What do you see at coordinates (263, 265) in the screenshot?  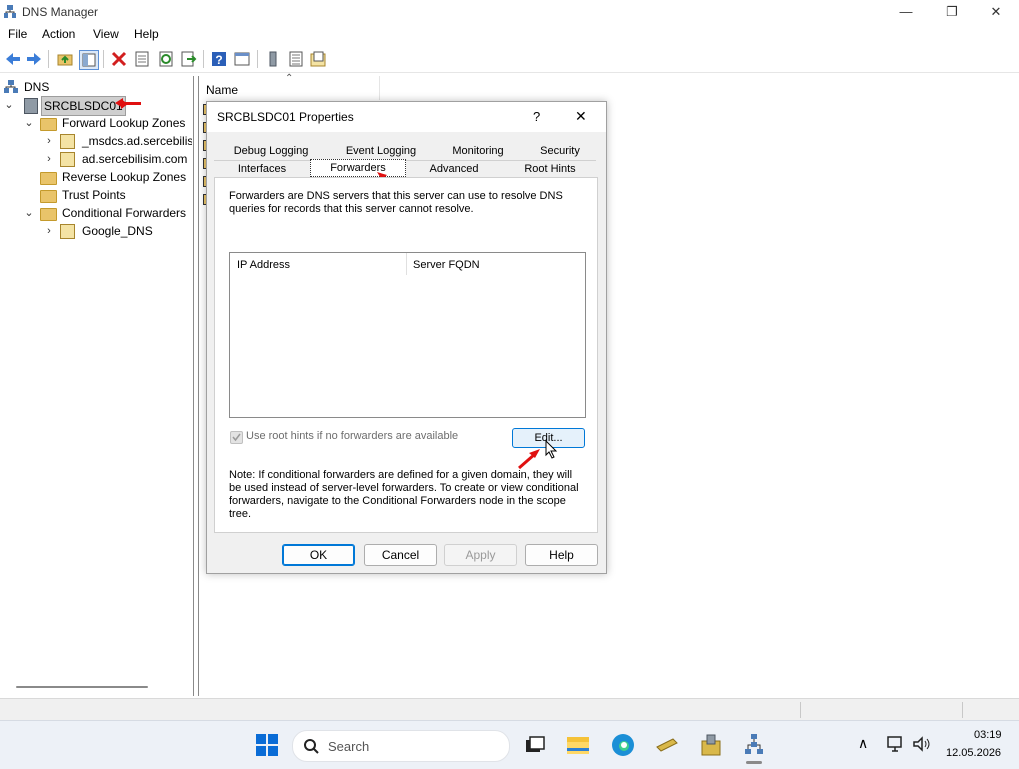 I see `column-header-label: IP Address` at bounding box center [263, 265].